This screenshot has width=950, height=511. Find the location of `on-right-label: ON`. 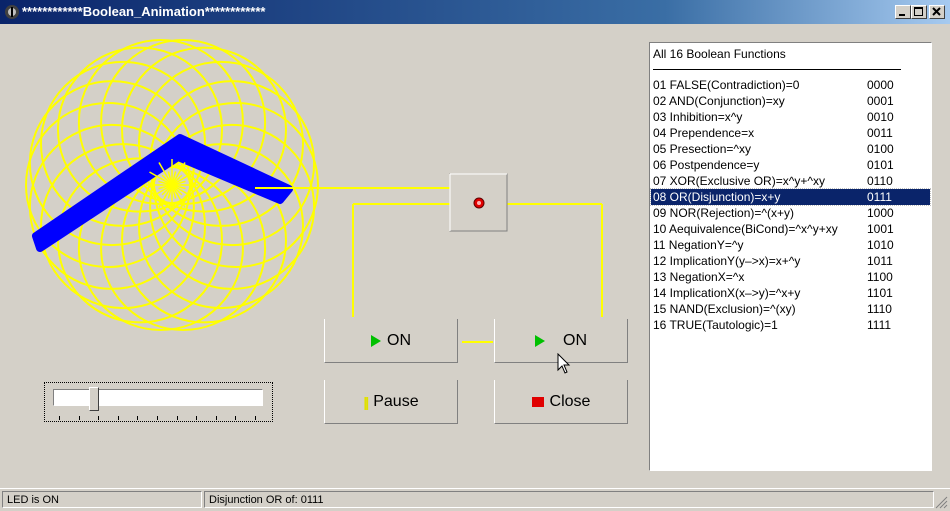

on-right-label: ON is located at coordinates (575, 340).